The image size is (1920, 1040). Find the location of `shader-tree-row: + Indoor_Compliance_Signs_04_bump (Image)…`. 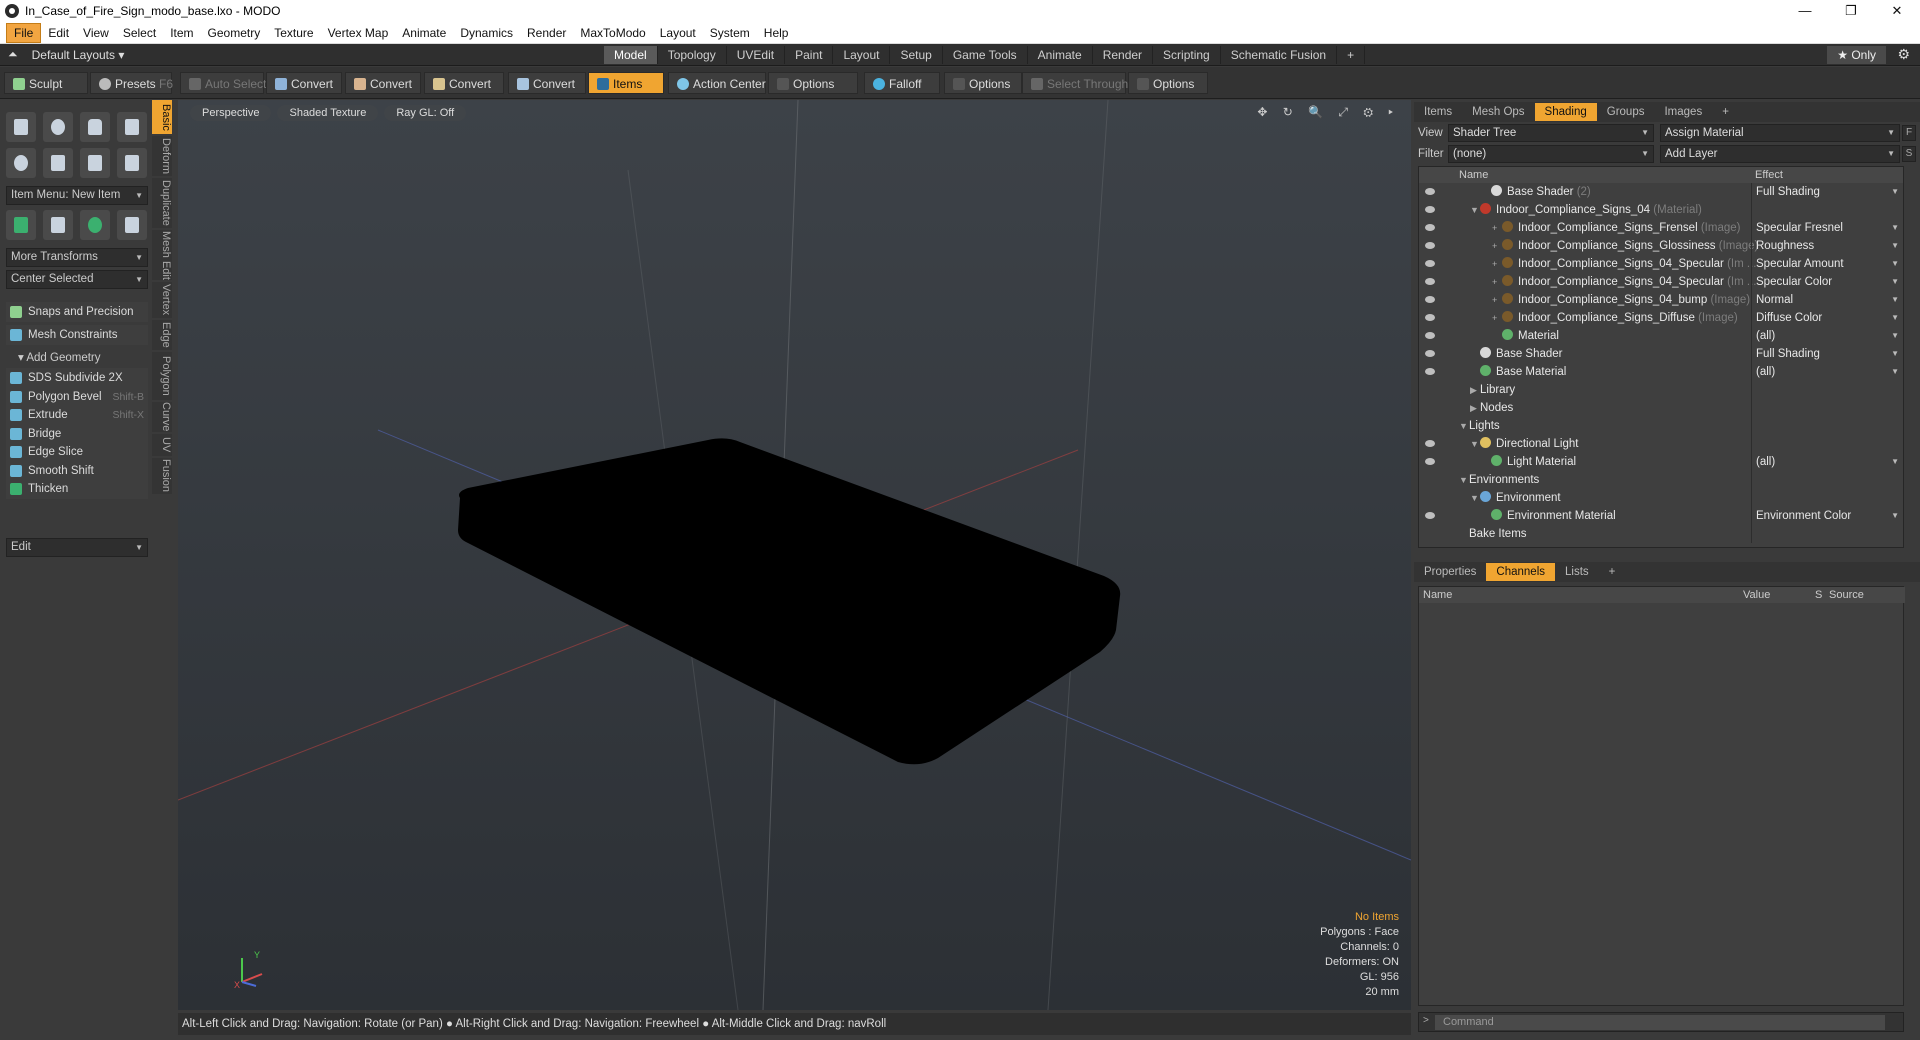

shader-tree-row: + Indoor_Compliance_Signs_04_bump (Image)… is located at coordinates (1661, 300).